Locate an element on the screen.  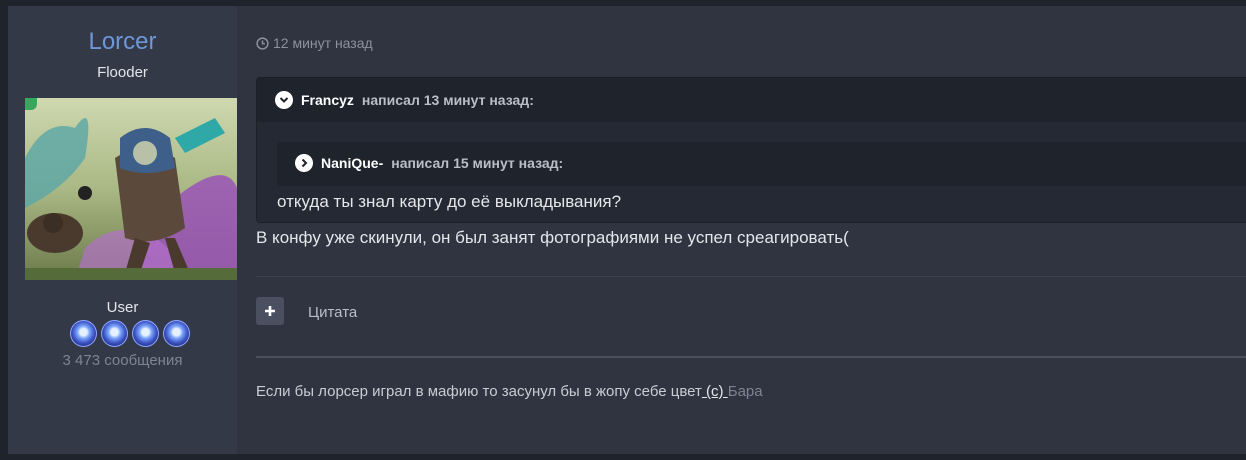
quote-block-inner: NaniQue- написал 15 минут назад: is located at coordinates (761, 164).